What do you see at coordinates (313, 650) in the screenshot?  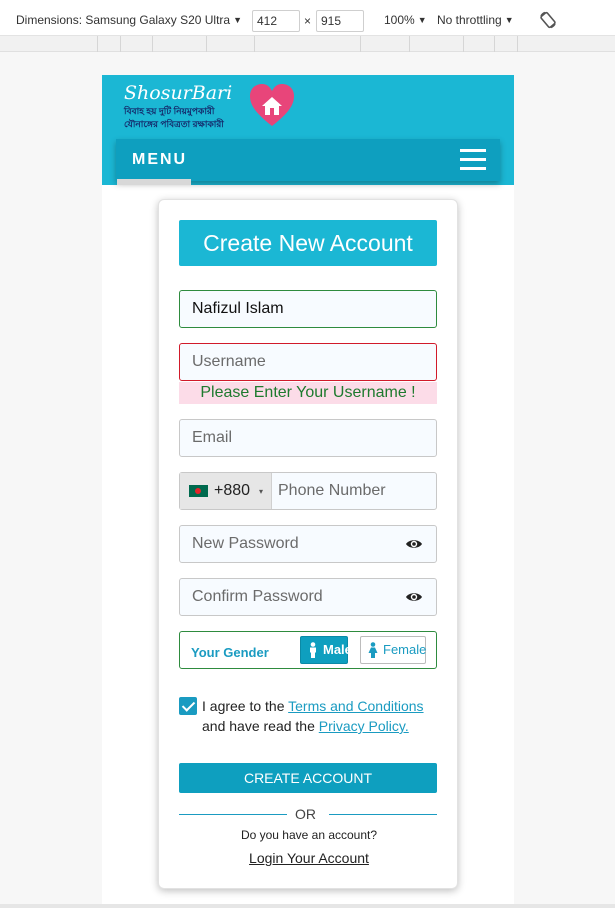 I see `male-icon` at bounding box center [313, 650].